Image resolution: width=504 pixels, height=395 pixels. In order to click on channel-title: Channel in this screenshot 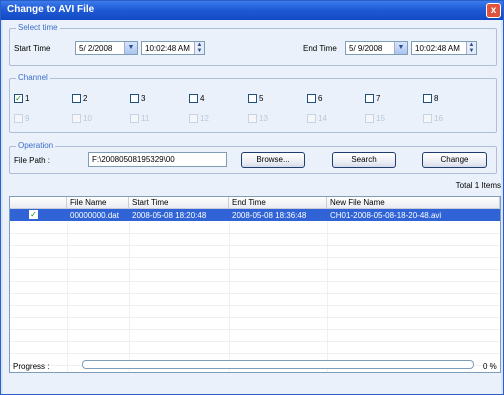, I will do `click(33, 77)`.